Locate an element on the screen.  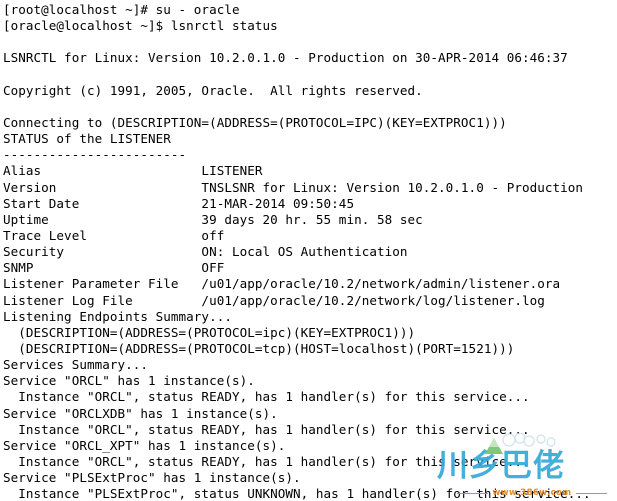
terminal-line: Start Date 21-MAR-2014 09:50:45 is located at coordinates (179, 203).